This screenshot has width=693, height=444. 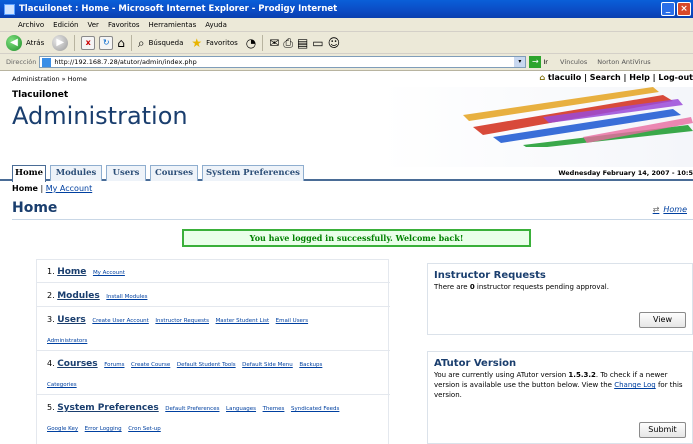 What do you see at coordinates (253, 173) in the screenshot?
I see `tab-system-preferences: System Preferences` at bounding box center [253, 173].